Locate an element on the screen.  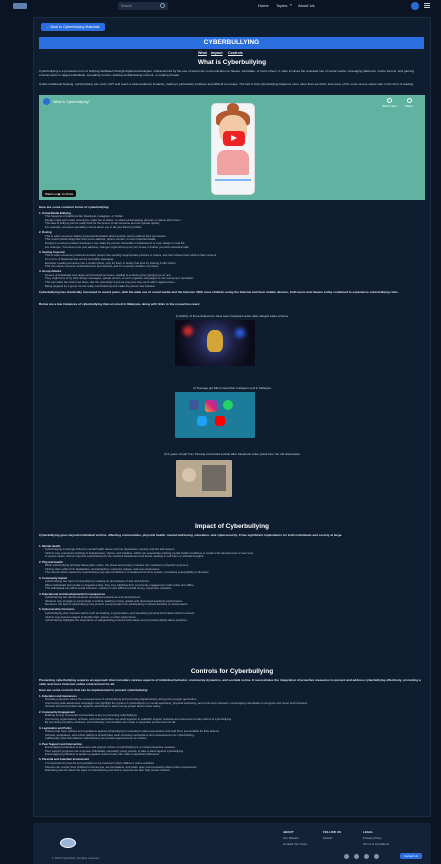
footer-link: Terms & Conditions is located at coordinates (376, 844).